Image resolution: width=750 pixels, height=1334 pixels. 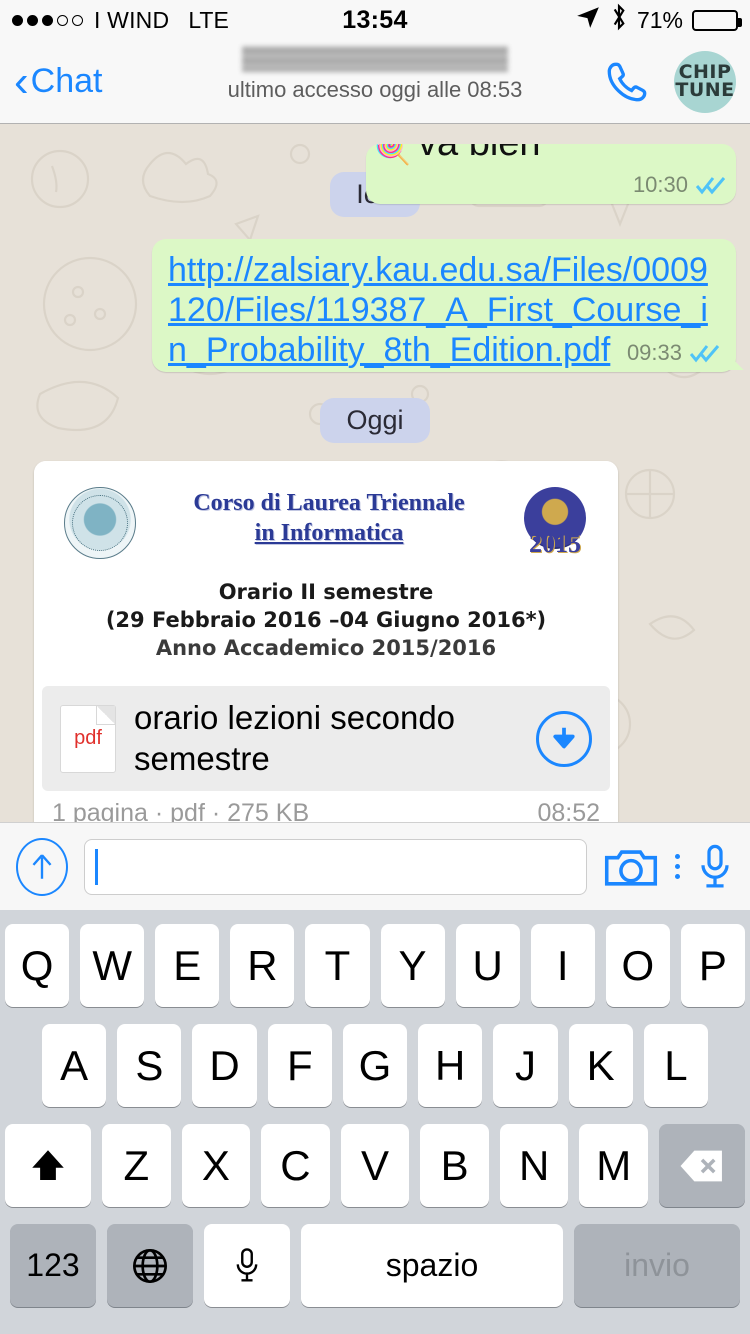 What do you see at coordinates (525, 1065) in the screenshot?
I see `key-j: J` at bounding box center [525, 1065].